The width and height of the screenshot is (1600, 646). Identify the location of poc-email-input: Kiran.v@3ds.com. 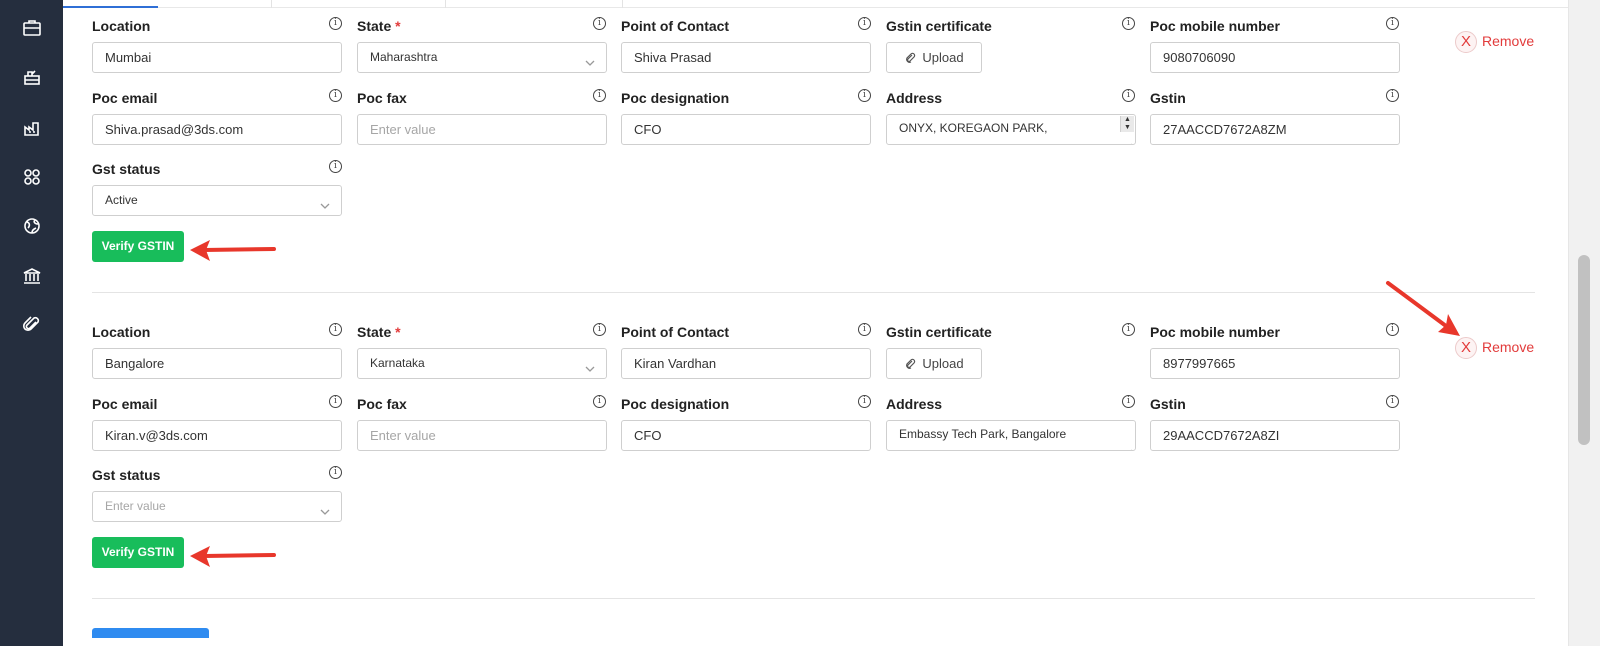
(217, 435).